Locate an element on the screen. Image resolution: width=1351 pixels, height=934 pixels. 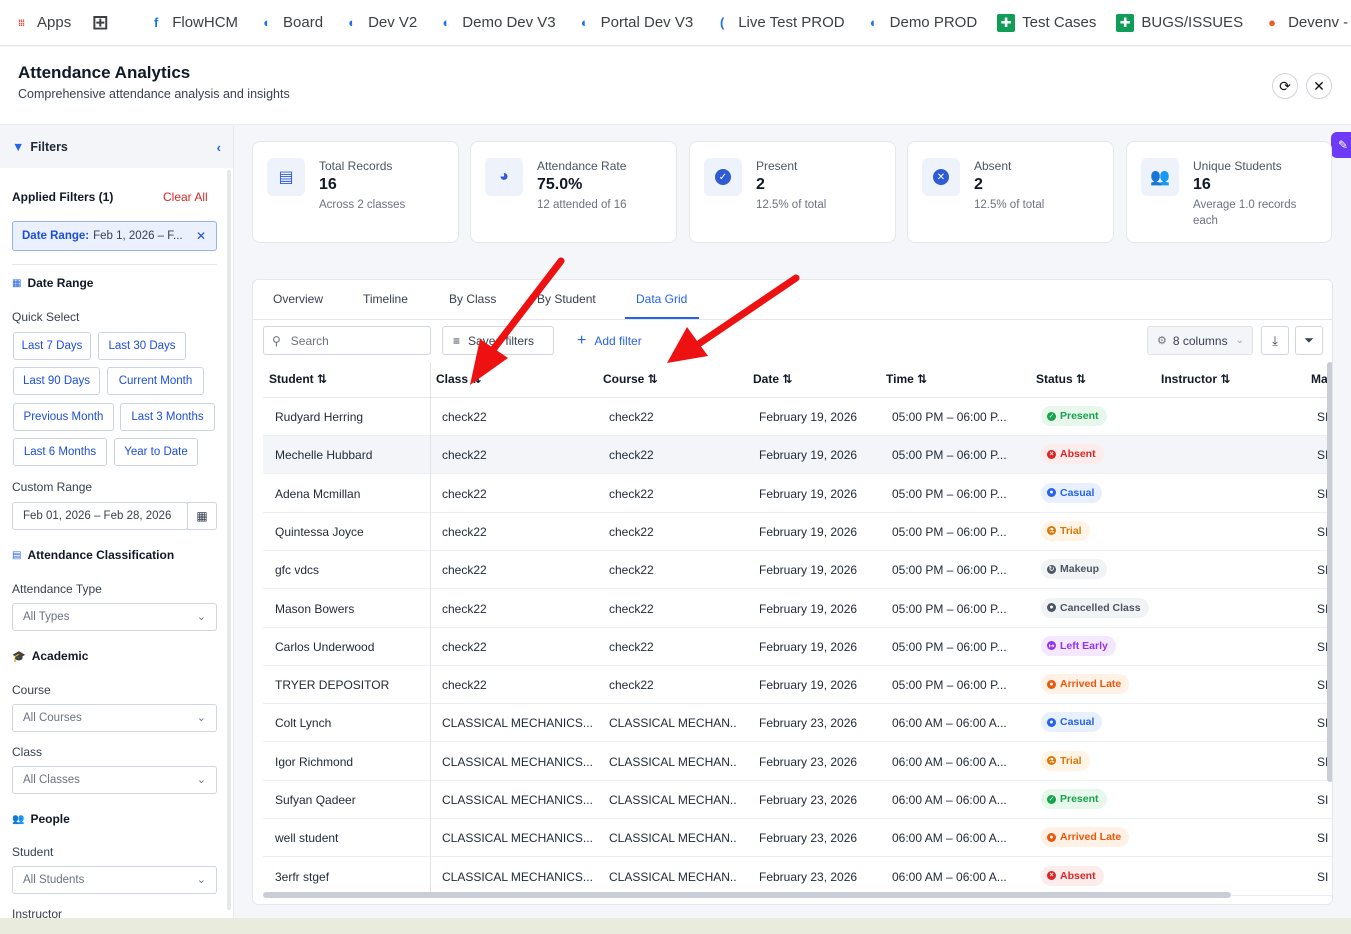
close-button: ✕ is located at coordinates (1319, 86).